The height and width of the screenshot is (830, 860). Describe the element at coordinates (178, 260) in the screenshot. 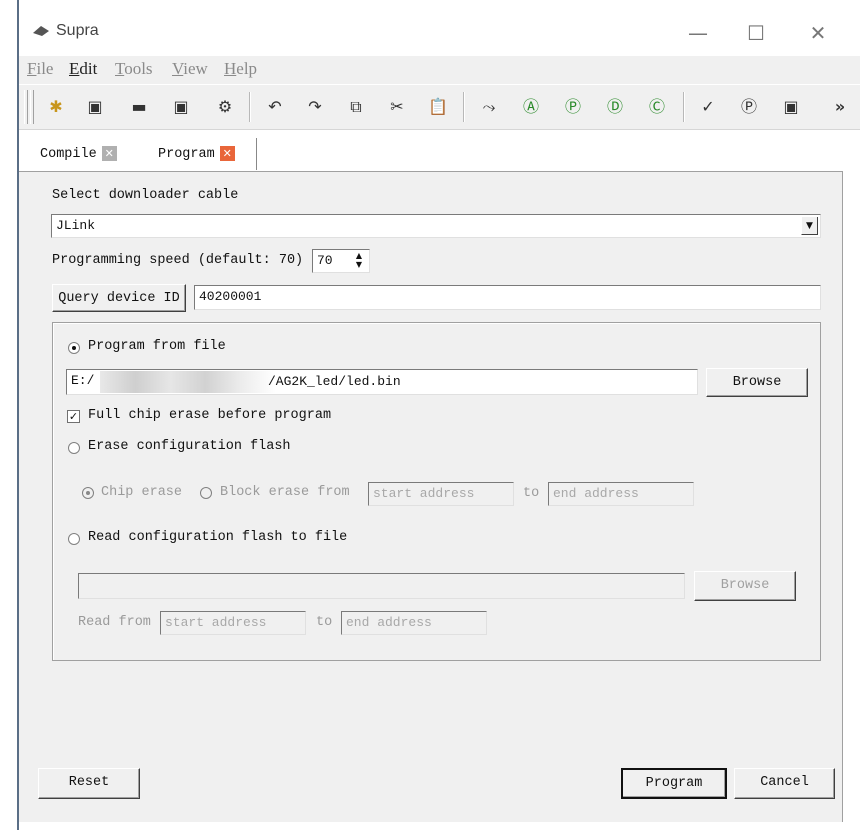

I see `speed-label: Programming speed (default: 70)` at that location.